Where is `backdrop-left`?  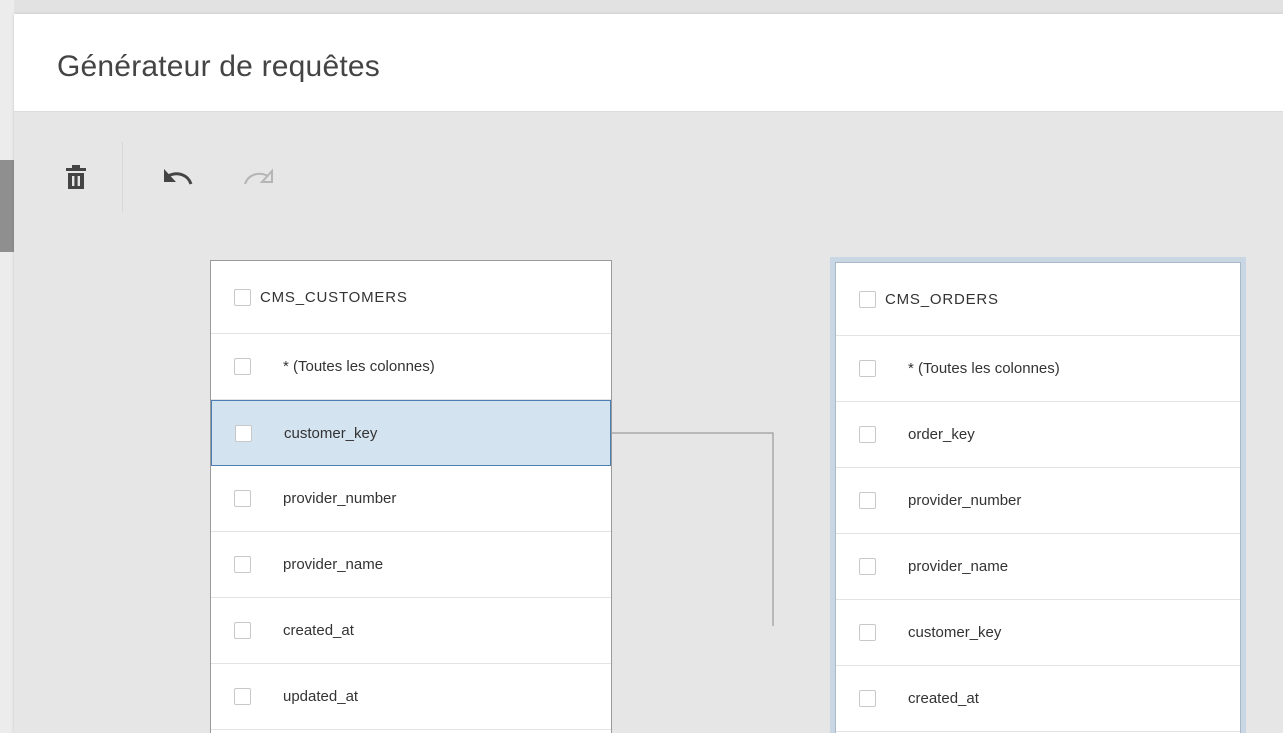
backdrop-left is located at coordinates (7, 366).